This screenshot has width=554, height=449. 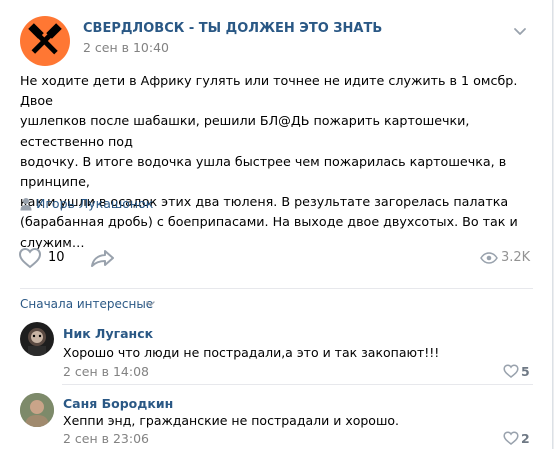 I want to click on post-date: 2 сен в 10:40, so click(x=126, y=47).